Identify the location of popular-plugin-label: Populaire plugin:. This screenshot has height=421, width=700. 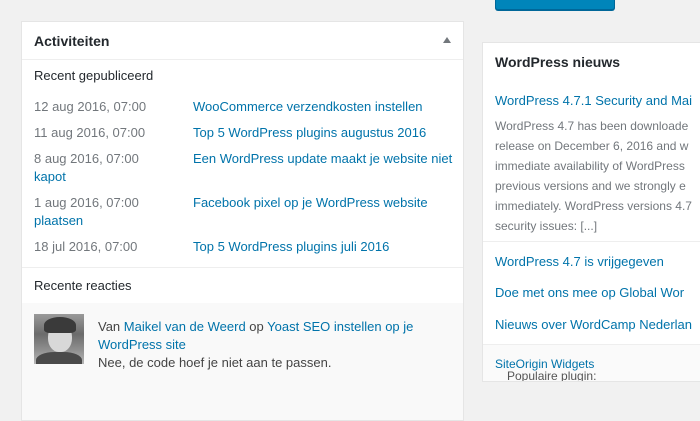
(552, 375).